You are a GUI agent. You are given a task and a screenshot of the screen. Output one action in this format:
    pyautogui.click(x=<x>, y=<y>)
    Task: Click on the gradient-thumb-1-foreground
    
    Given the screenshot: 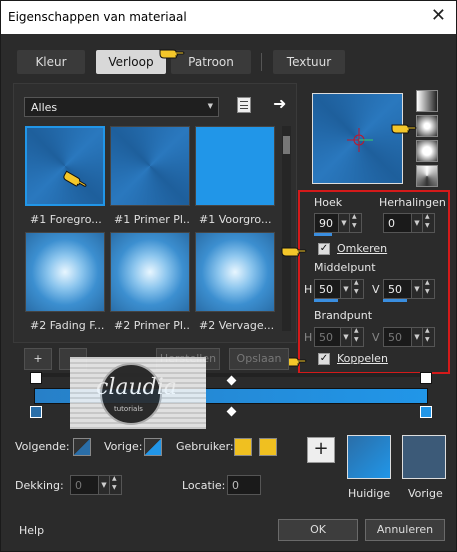 What is the action you would take?
    pyautogui.click(x=65, y=166)
    